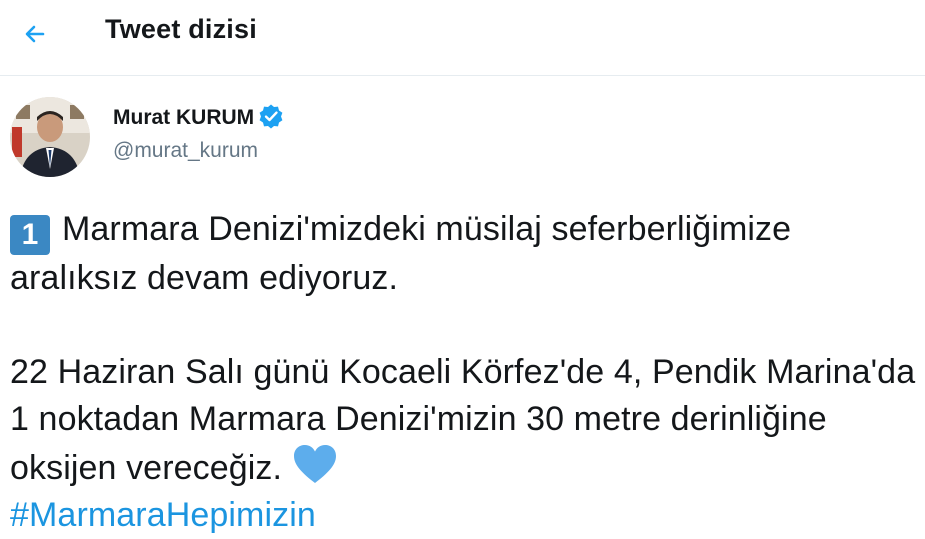 This screenshot has height=539, width=925. I want to click on verified-badge-icon, so click(271, 116).